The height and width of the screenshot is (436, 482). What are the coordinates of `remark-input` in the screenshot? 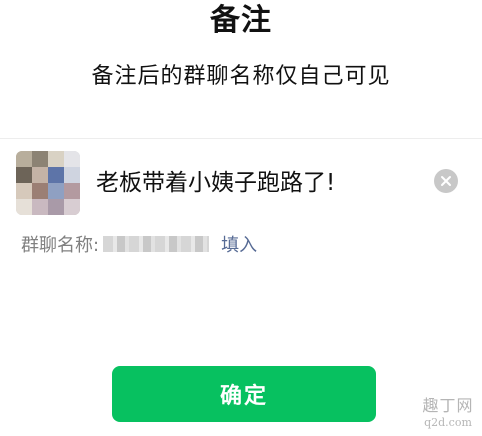 It's located at (256, 180).